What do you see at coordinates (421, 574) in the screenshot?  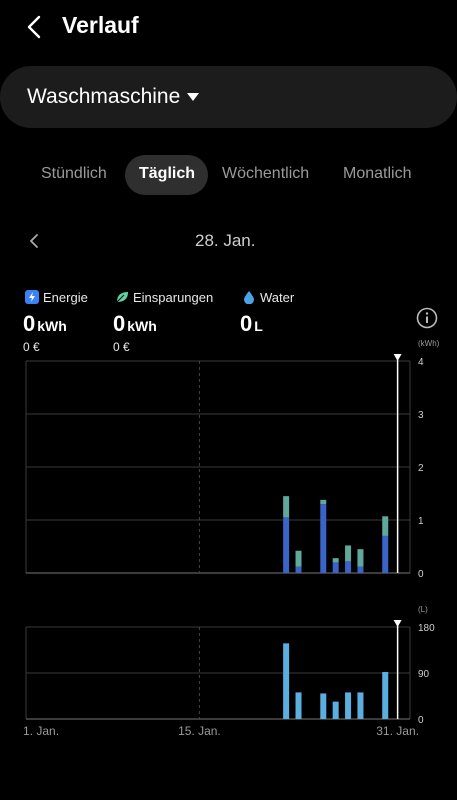 I see `y-tick-label: 0` at bounding box center [421, 574].